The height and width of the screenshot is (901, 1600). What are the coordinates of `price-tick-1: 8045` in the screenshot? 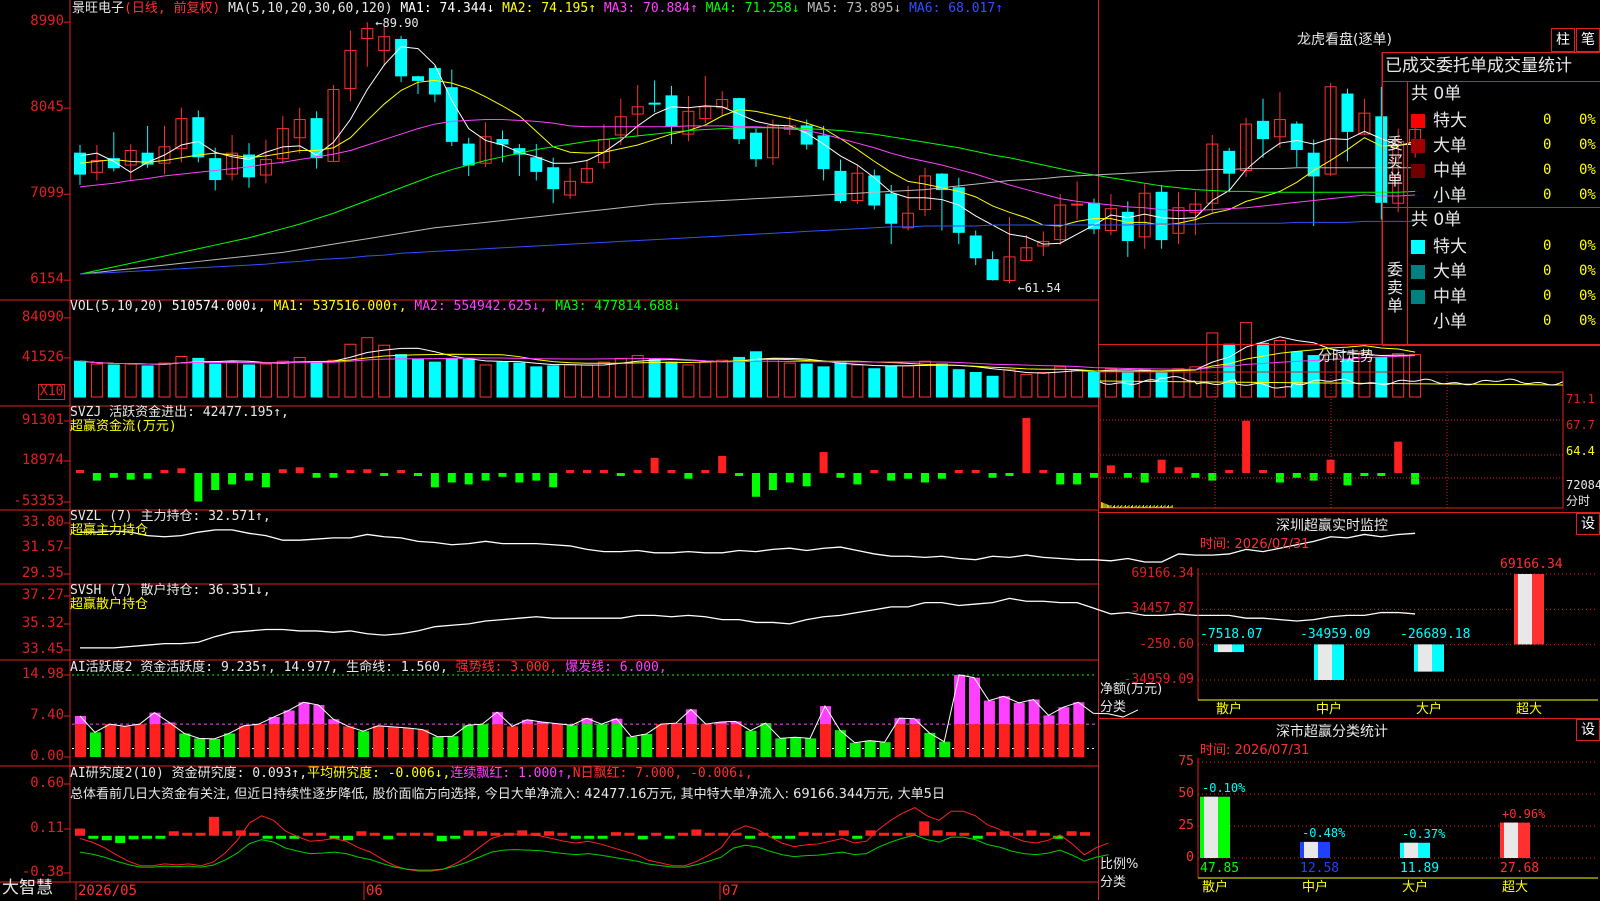 It's located at (47, 107).